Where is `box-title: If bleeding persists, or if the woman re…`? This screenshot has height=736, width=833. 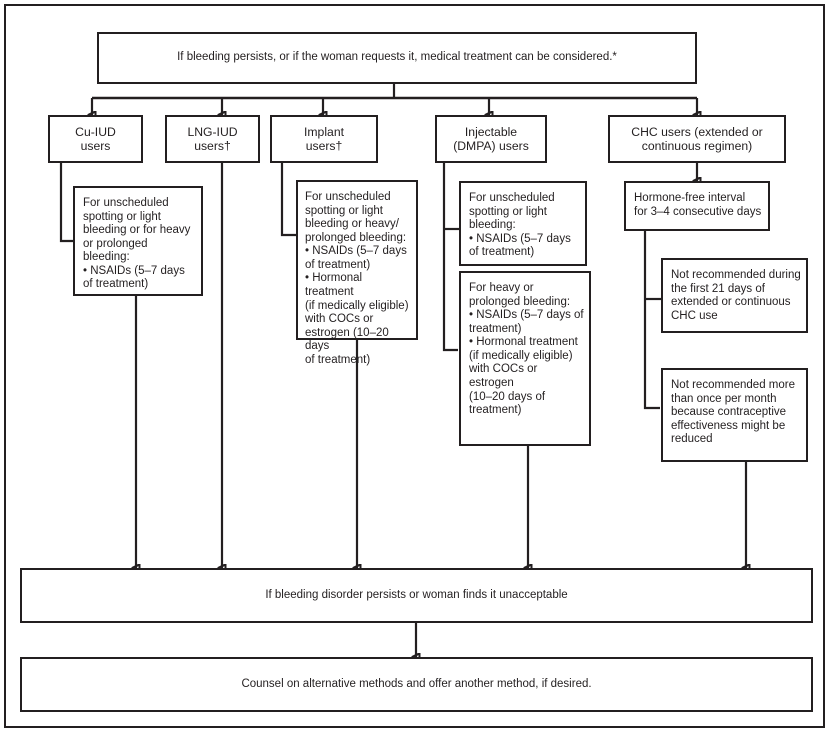
box-title: If bleeding persists, or if the woman re… is located at coordinates (397, 58).